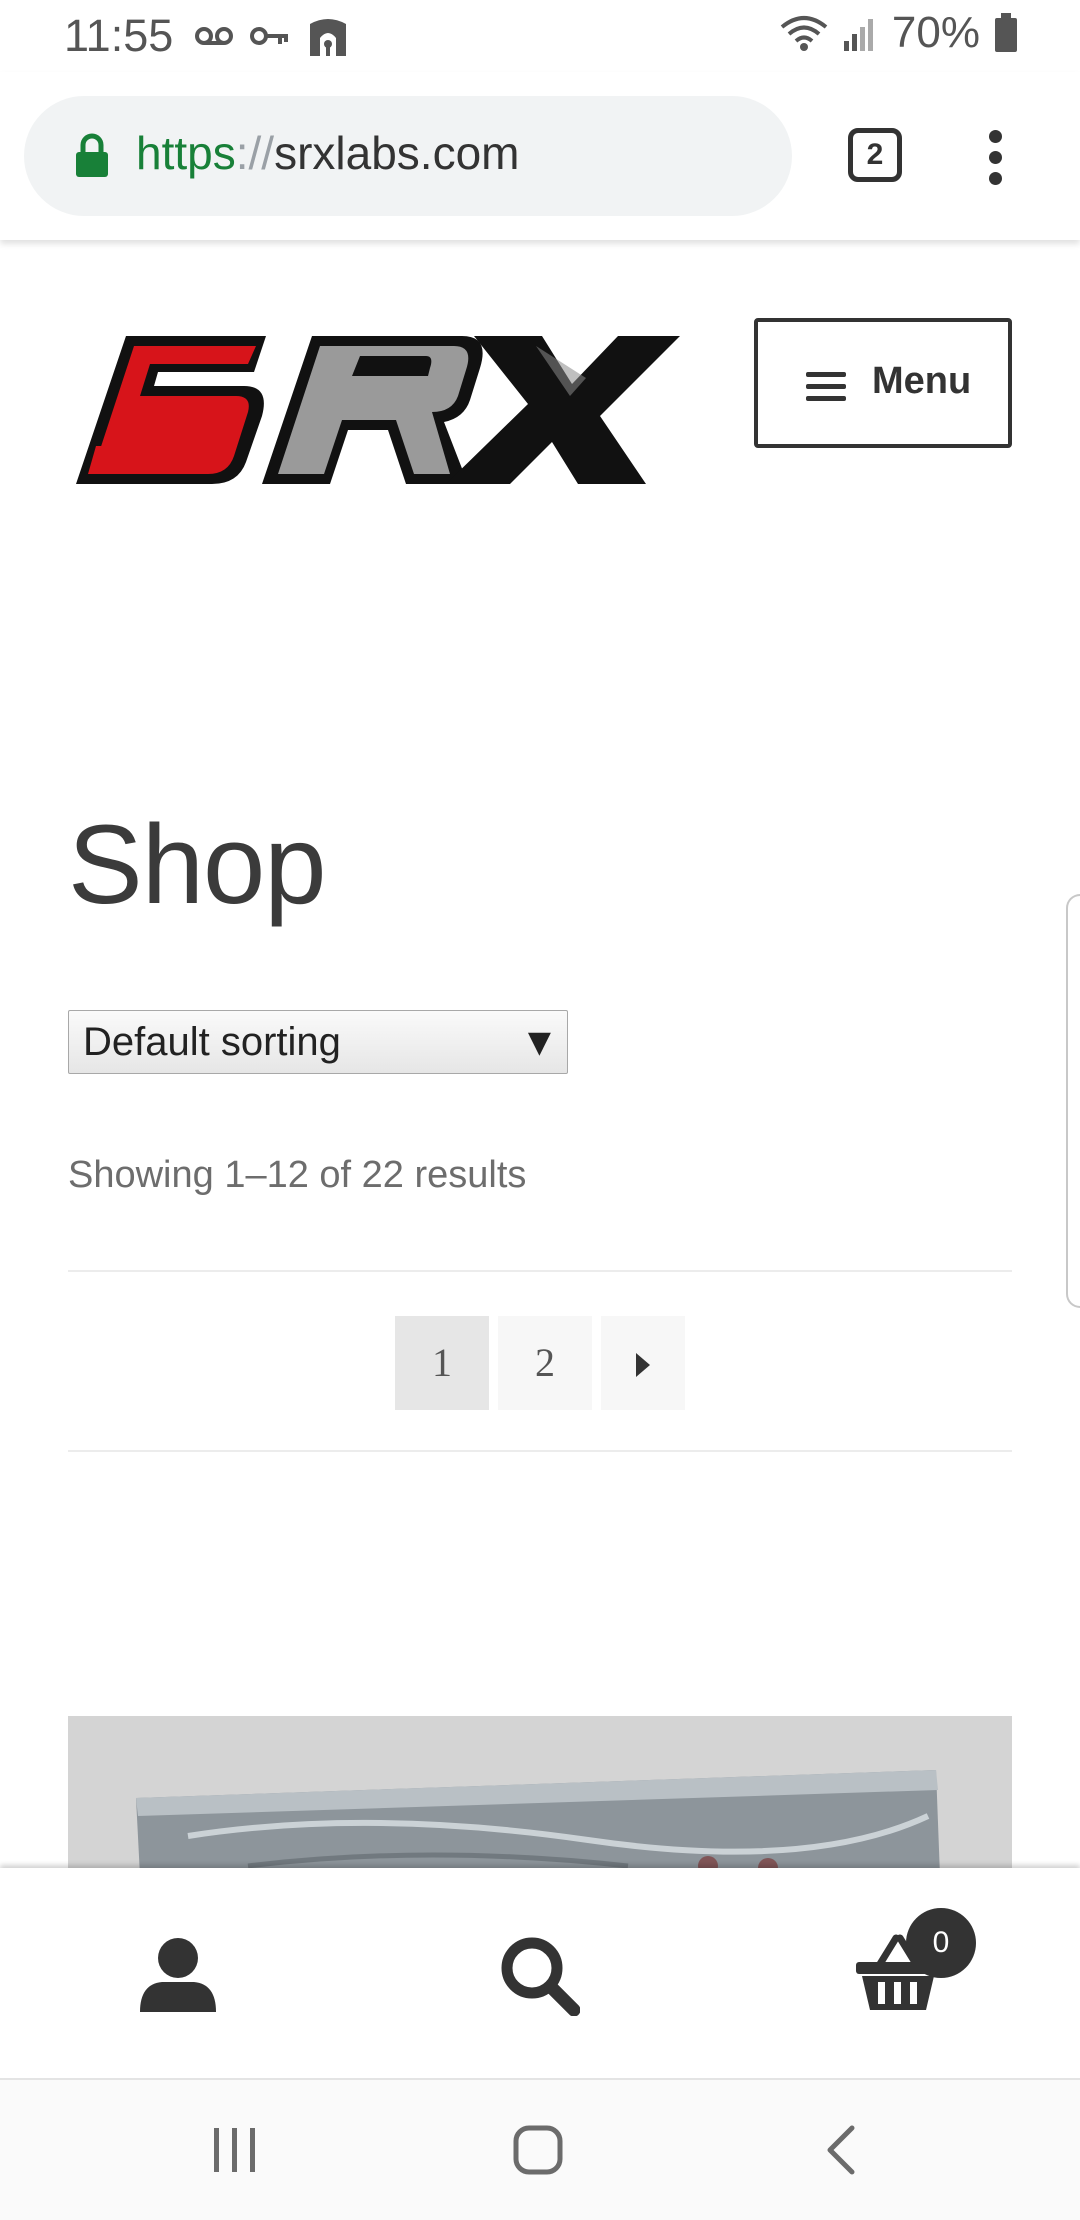 The width and height of the screenshot is (1080, 2220). Describe the element at coordinates (328, 37) in the screenshot. I see `shield-app-icon` at that location.